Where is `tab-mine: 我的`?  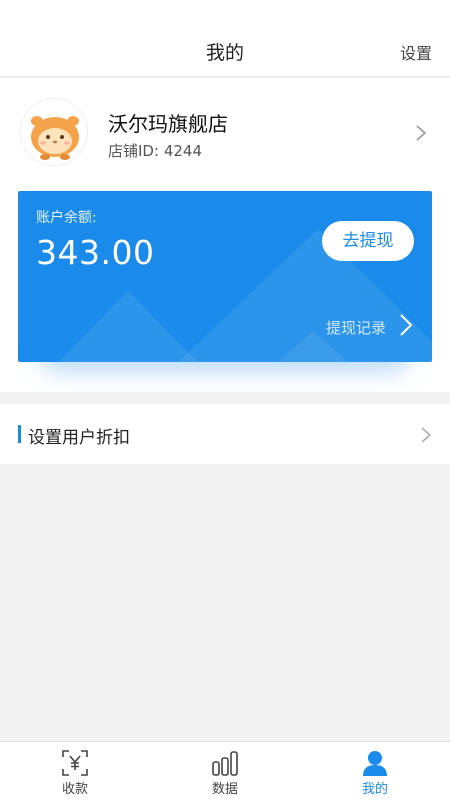 tab-mine: 我的 is located at coordinates (375, 771).